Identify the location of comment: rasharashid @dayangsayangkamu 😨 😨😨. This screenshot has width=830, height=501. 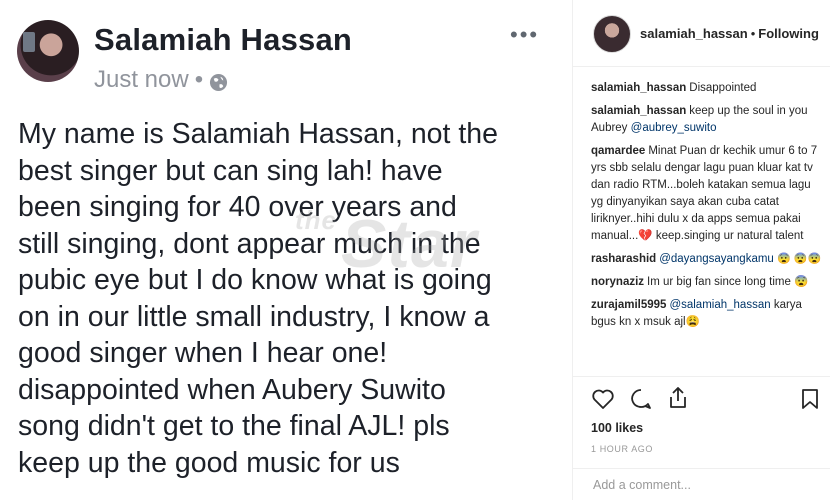
(708, 259).